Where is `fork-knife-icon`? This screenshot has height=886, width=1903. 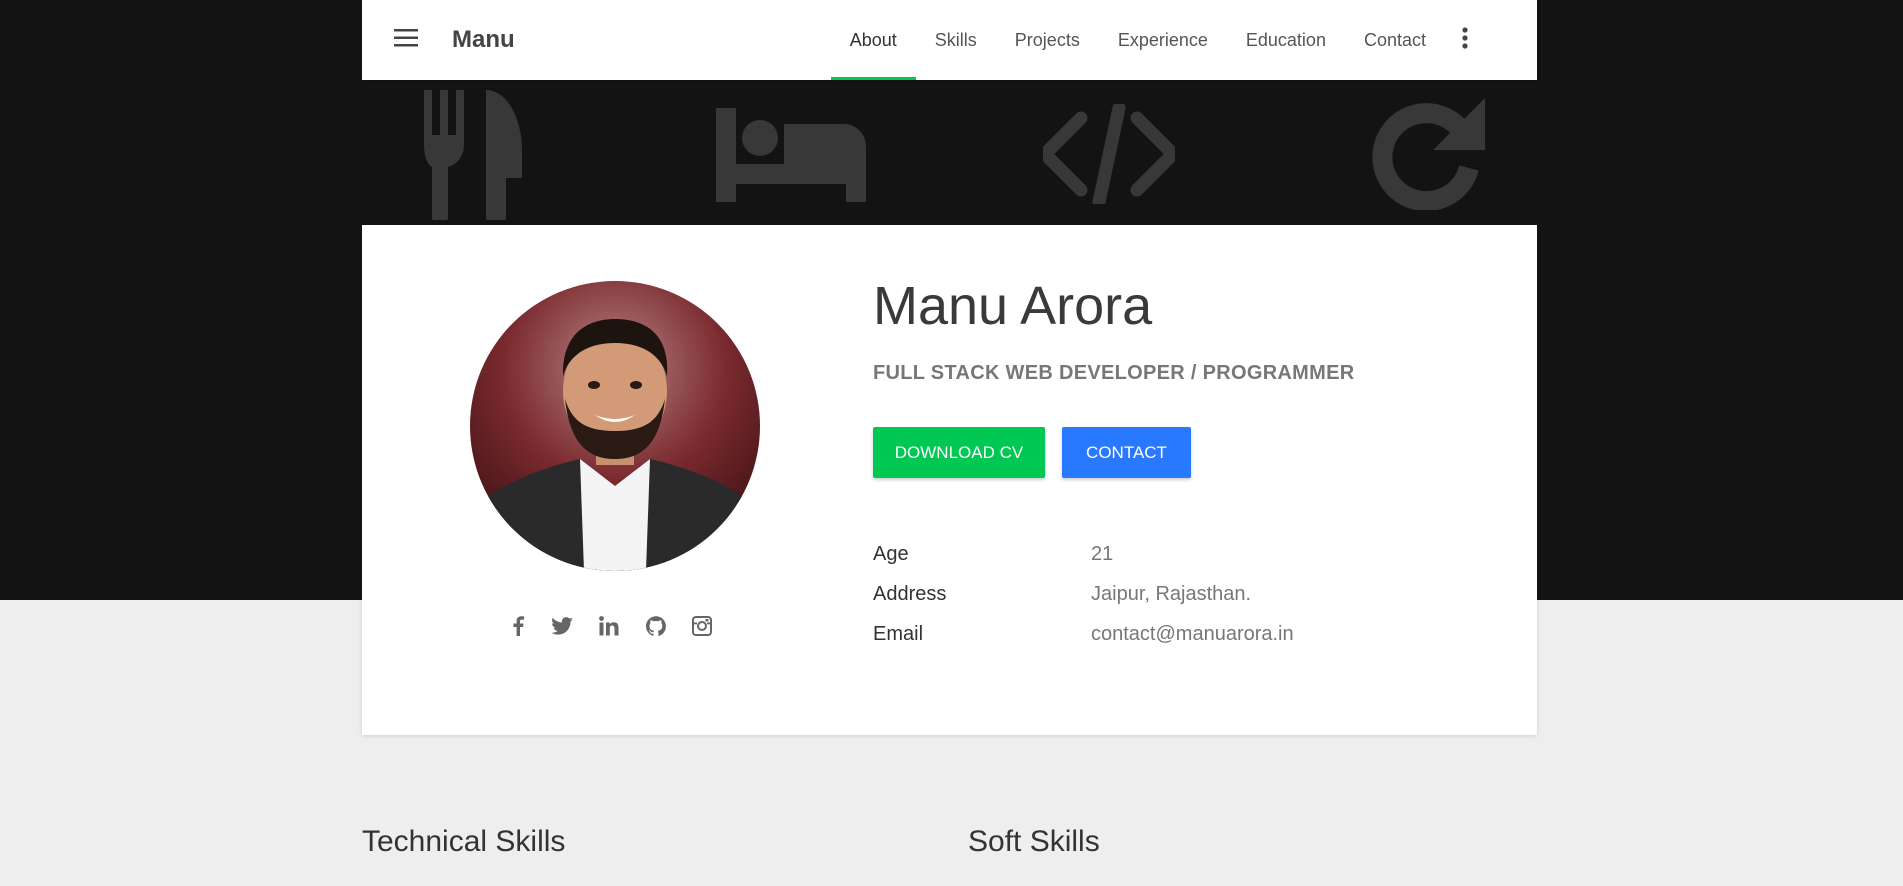 fork-knife-icon is located at coordinates (472, 155).